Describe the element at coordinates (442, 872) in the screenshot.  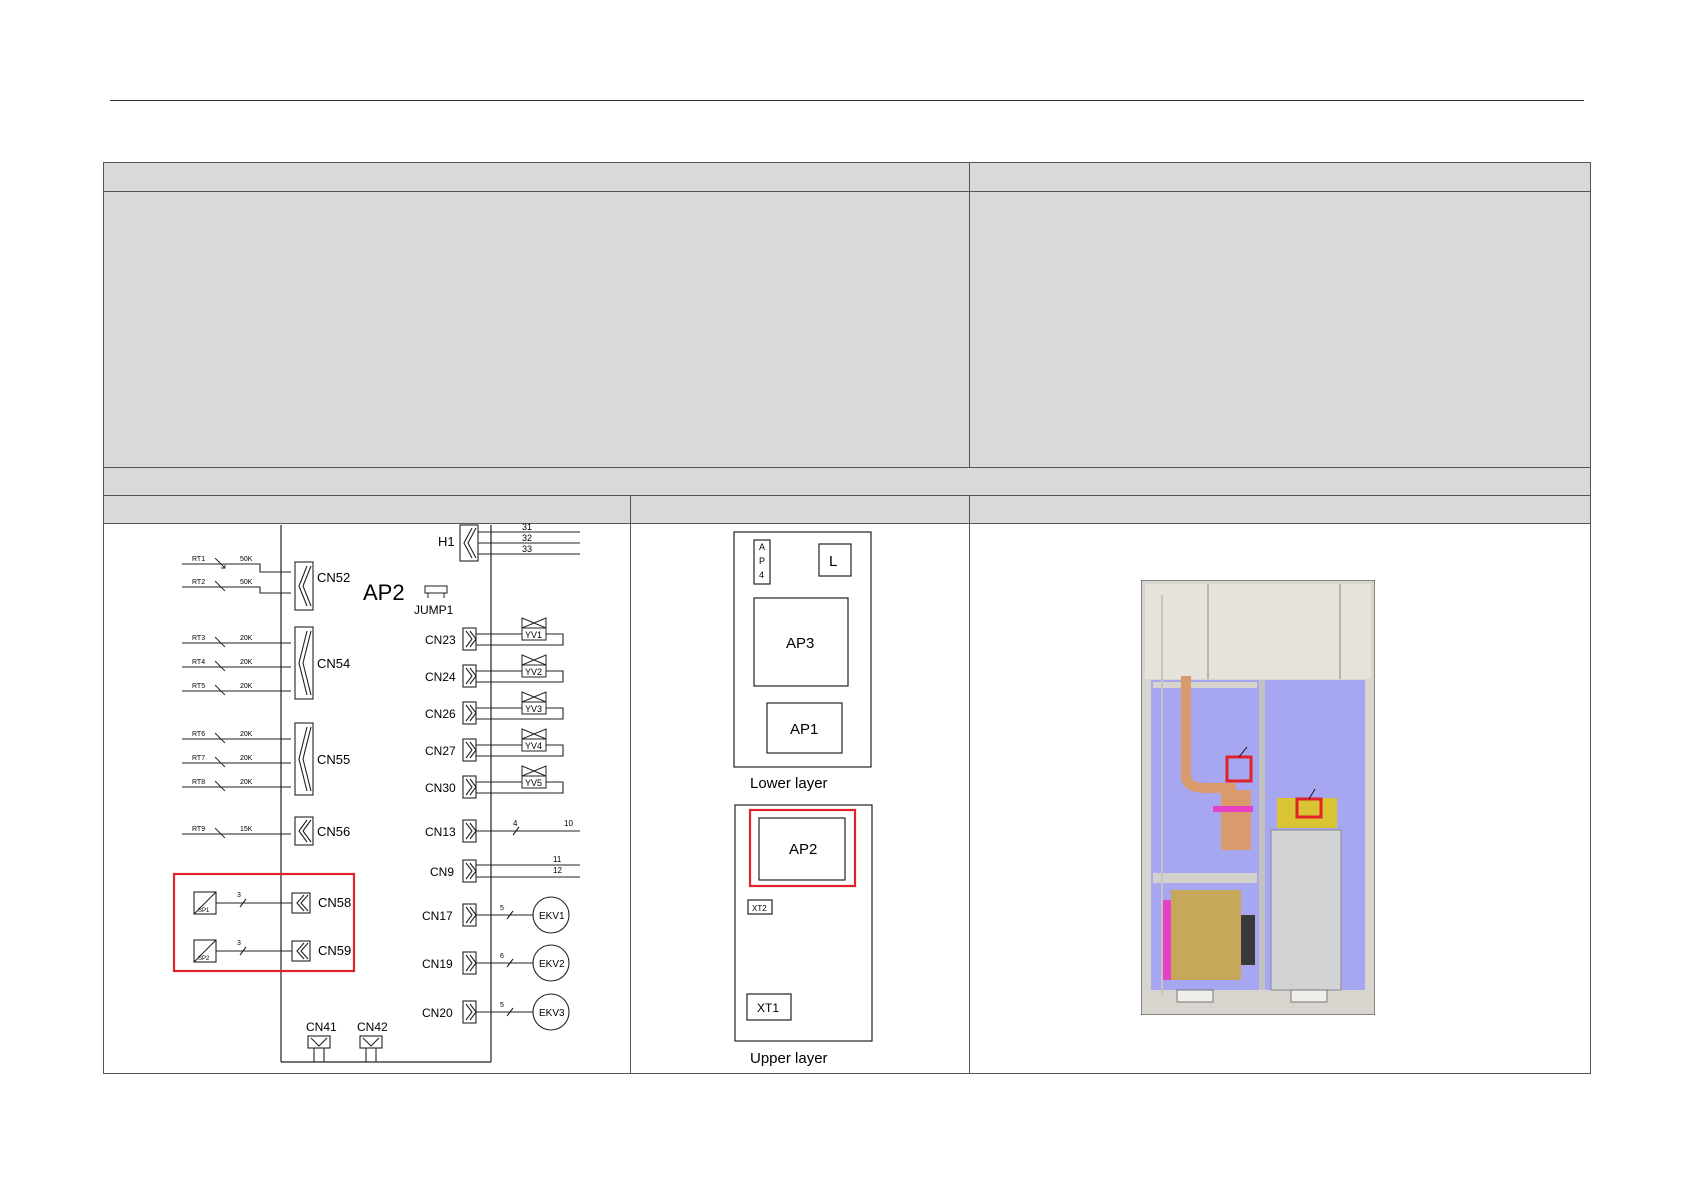
I see `cn9-label: CN9` at that location.